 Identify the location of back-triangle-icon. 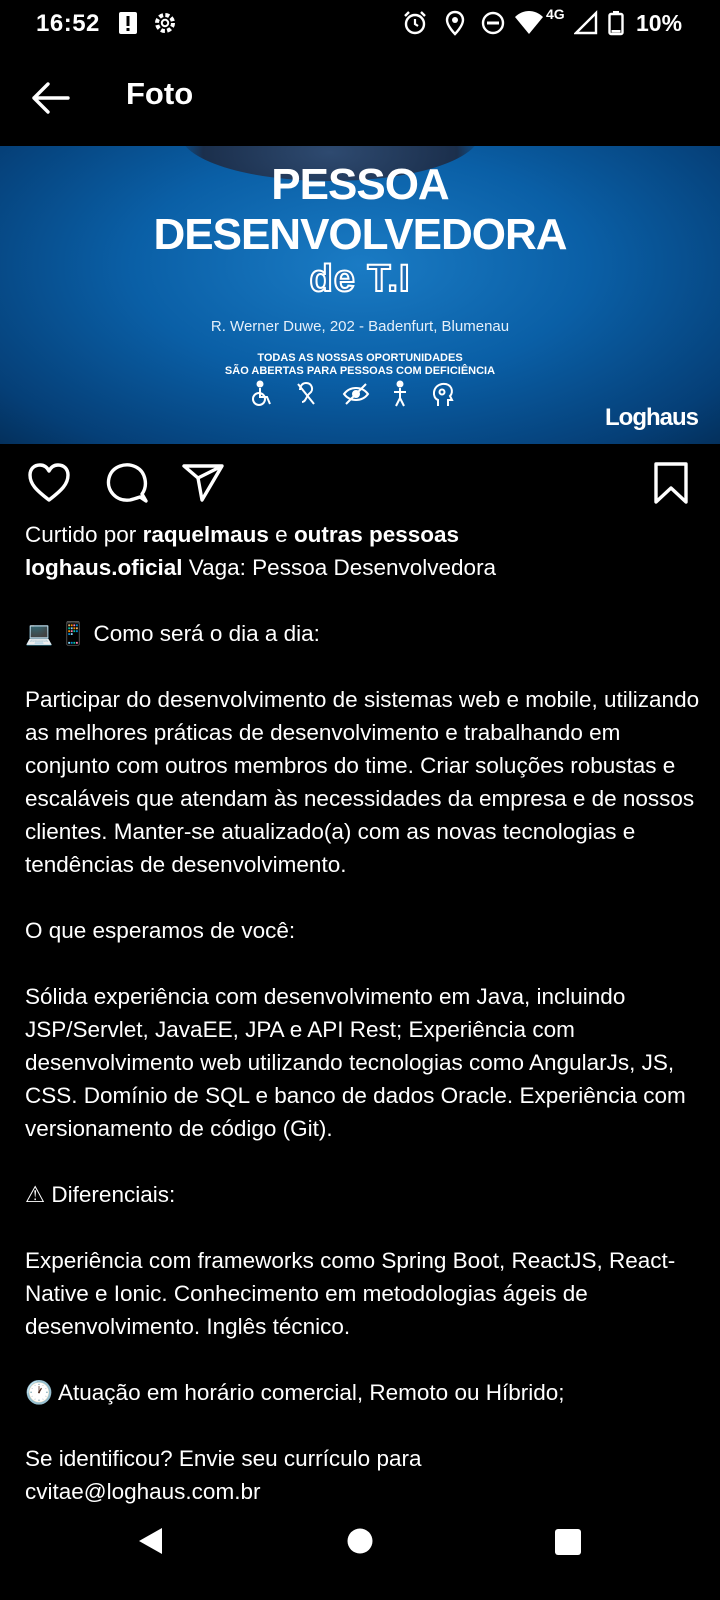
(151, 1541).